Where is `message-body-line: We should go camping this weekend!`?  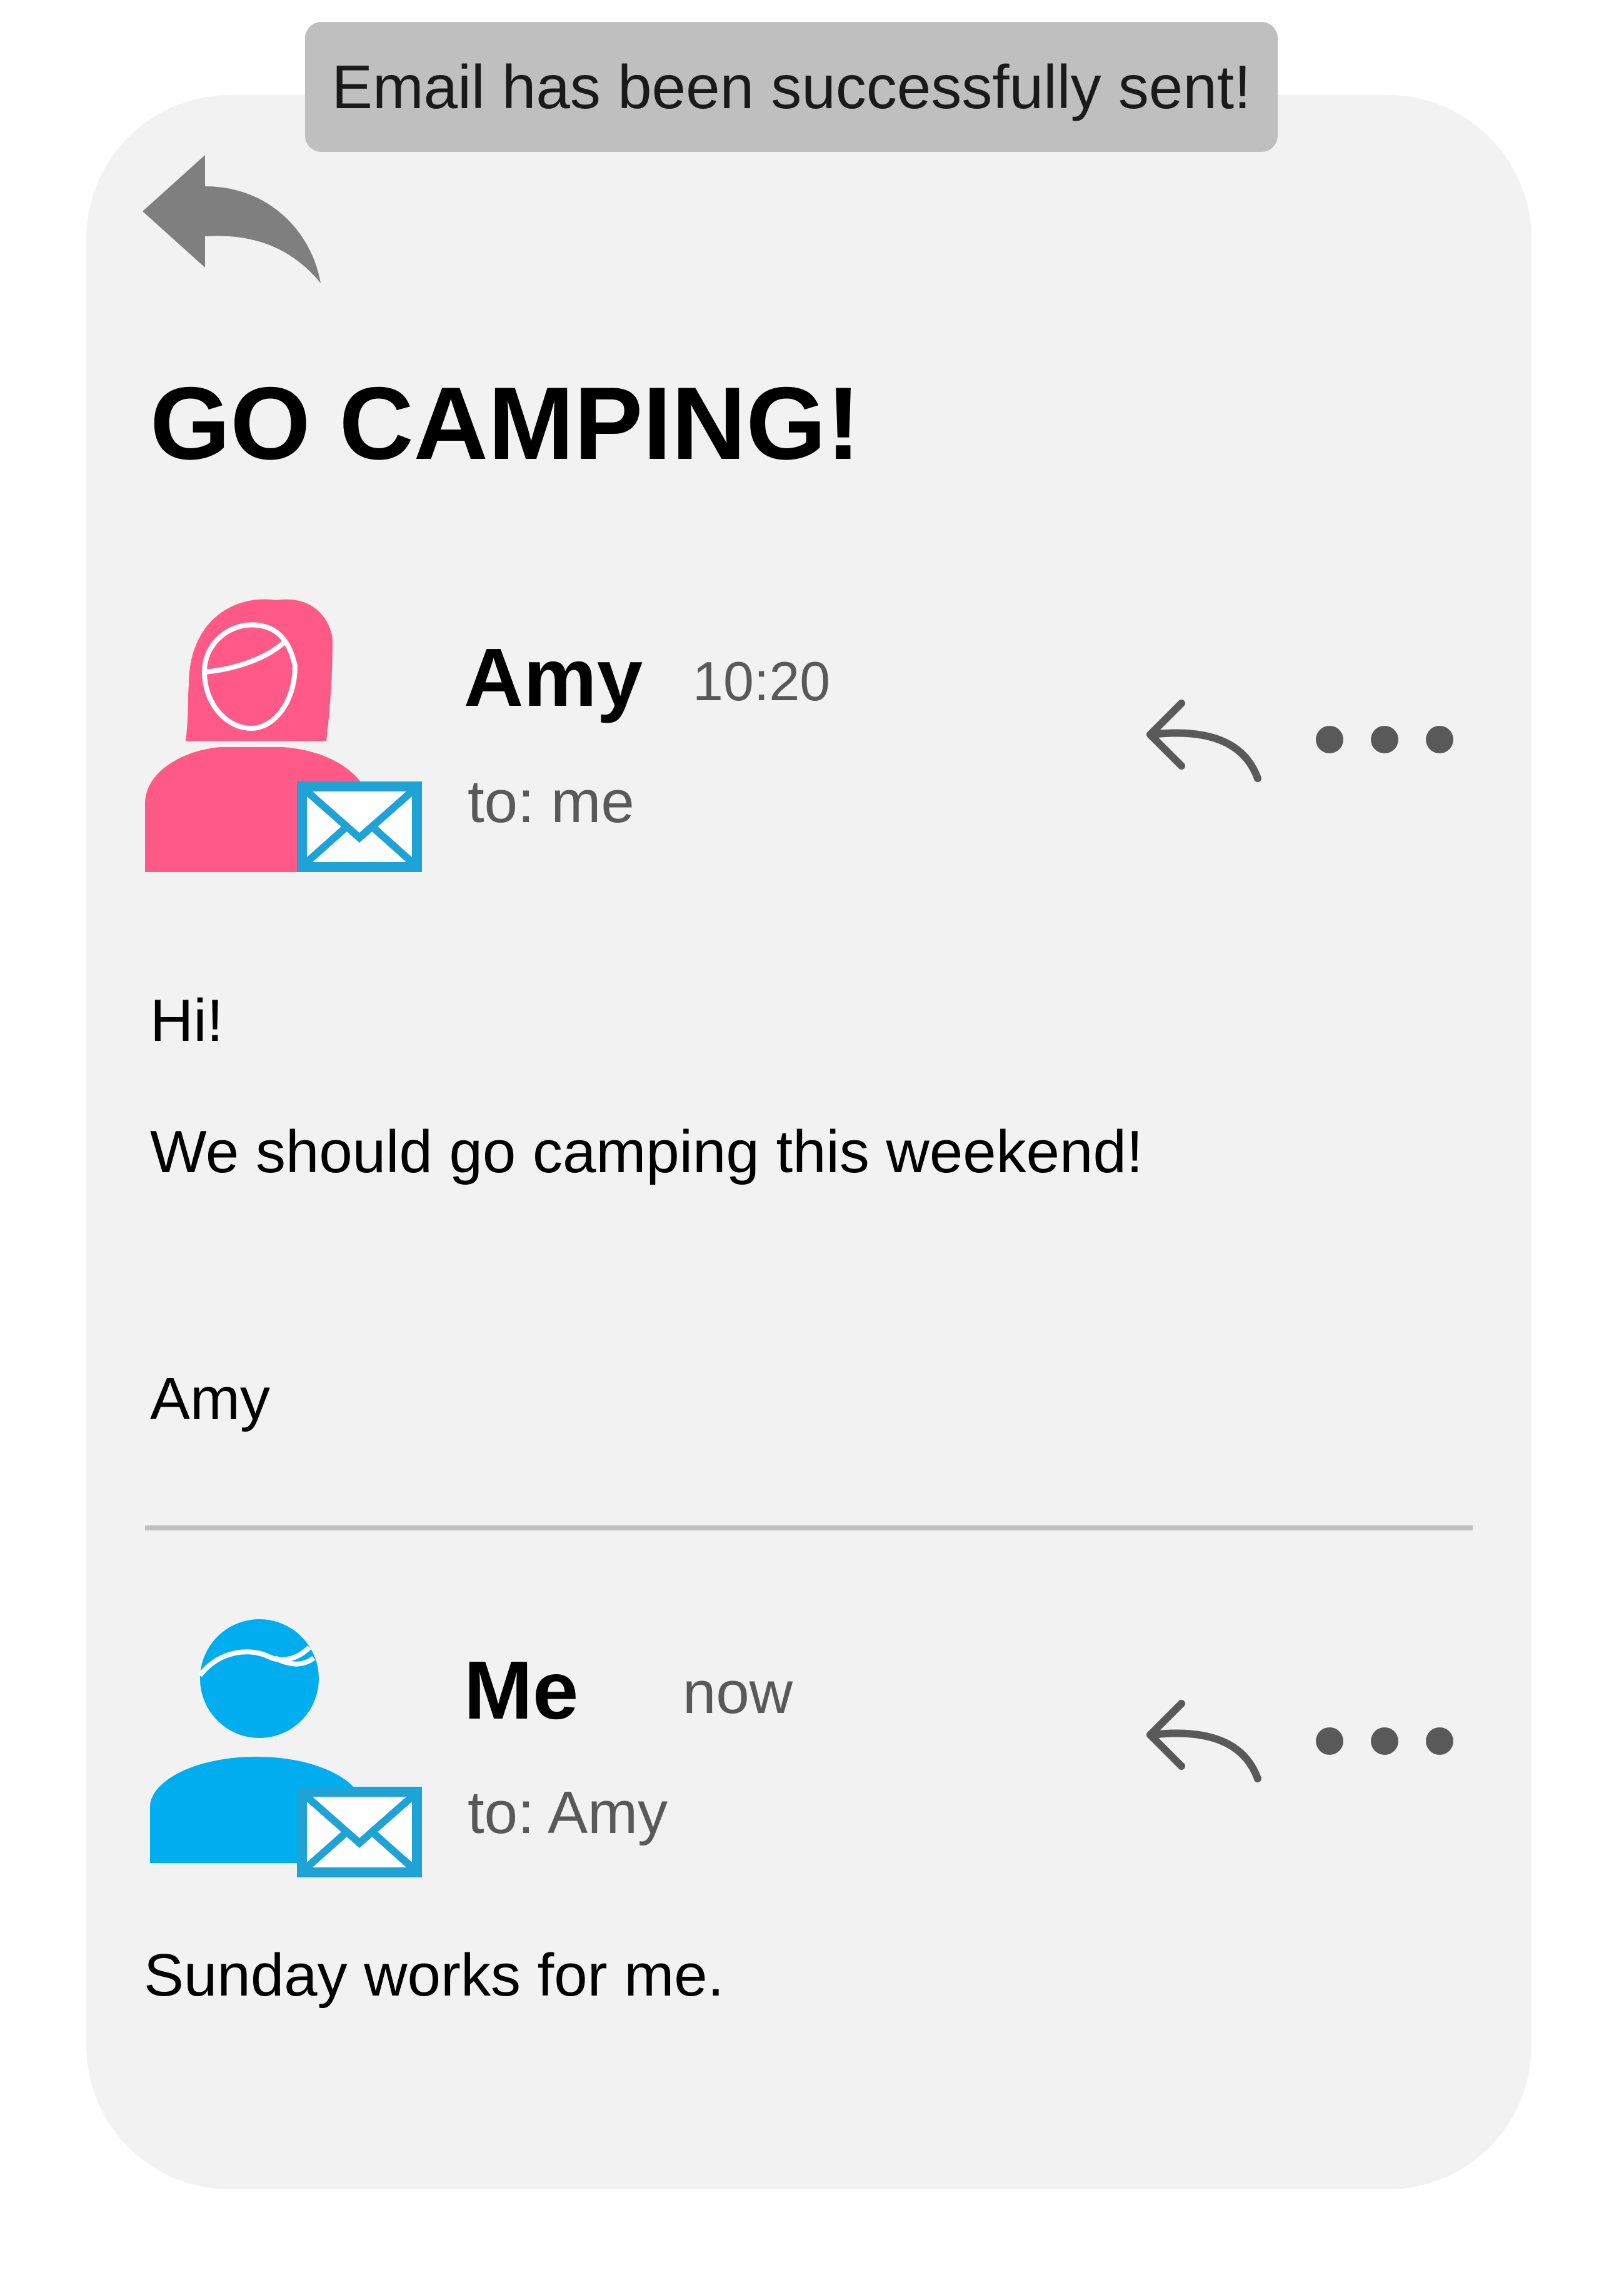 message-body-line: We should go camping this weekend! is located at coordinates (646, 1151).